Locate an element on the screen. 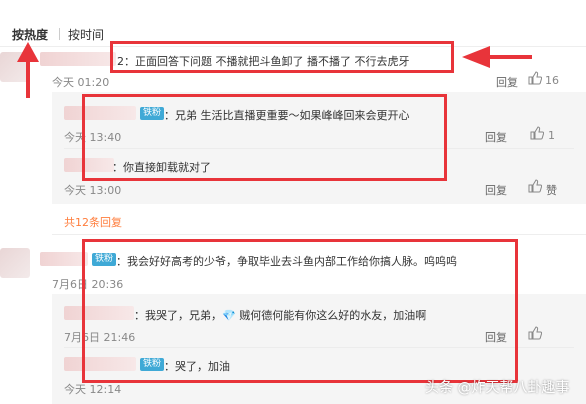 The height and width of the screenshot is (404, 586). arrow-left-icon is located at coordinates (497, 57).